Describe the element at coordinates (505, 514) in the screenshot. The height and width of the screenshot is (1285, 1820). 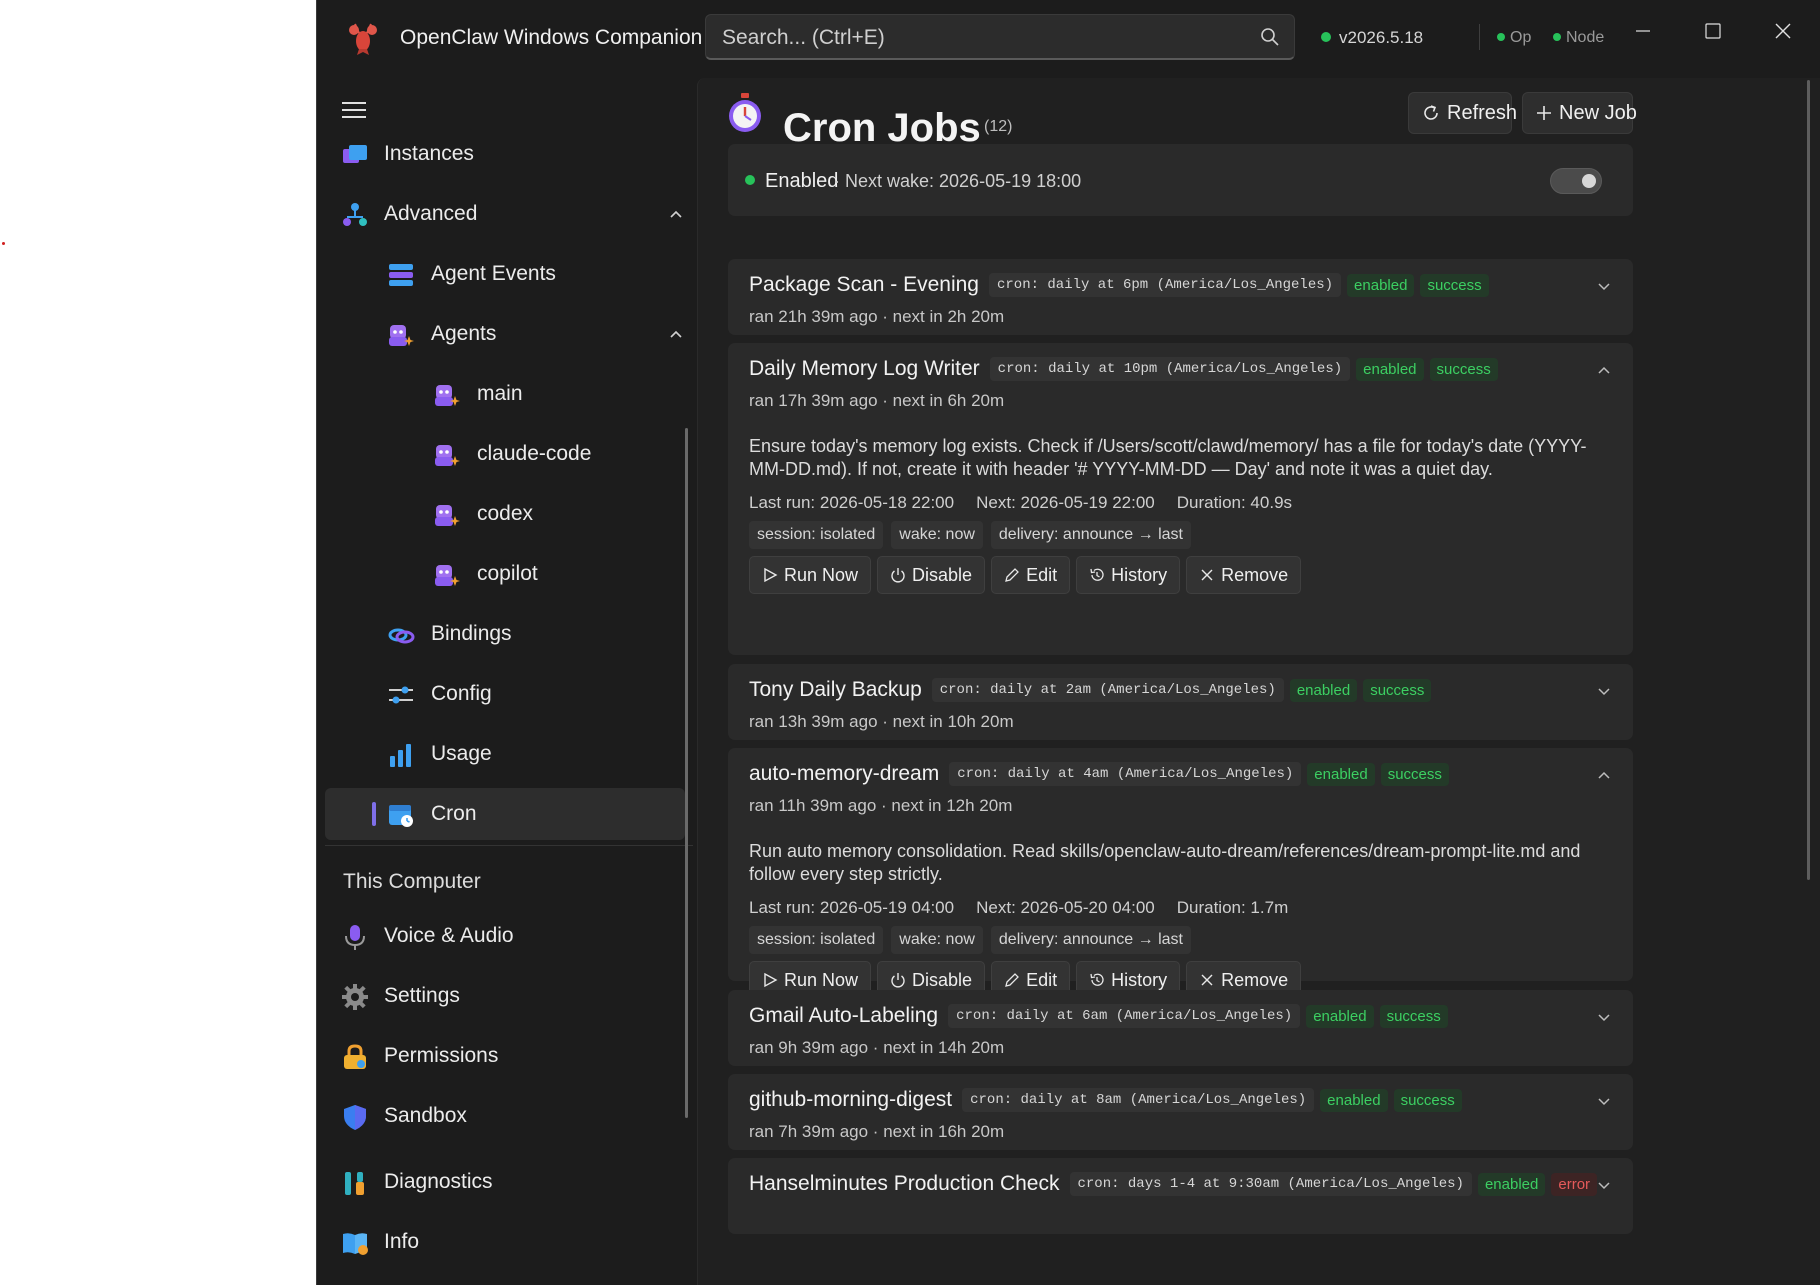
I see `sidebar-item-agent-codex: codex` at that location.